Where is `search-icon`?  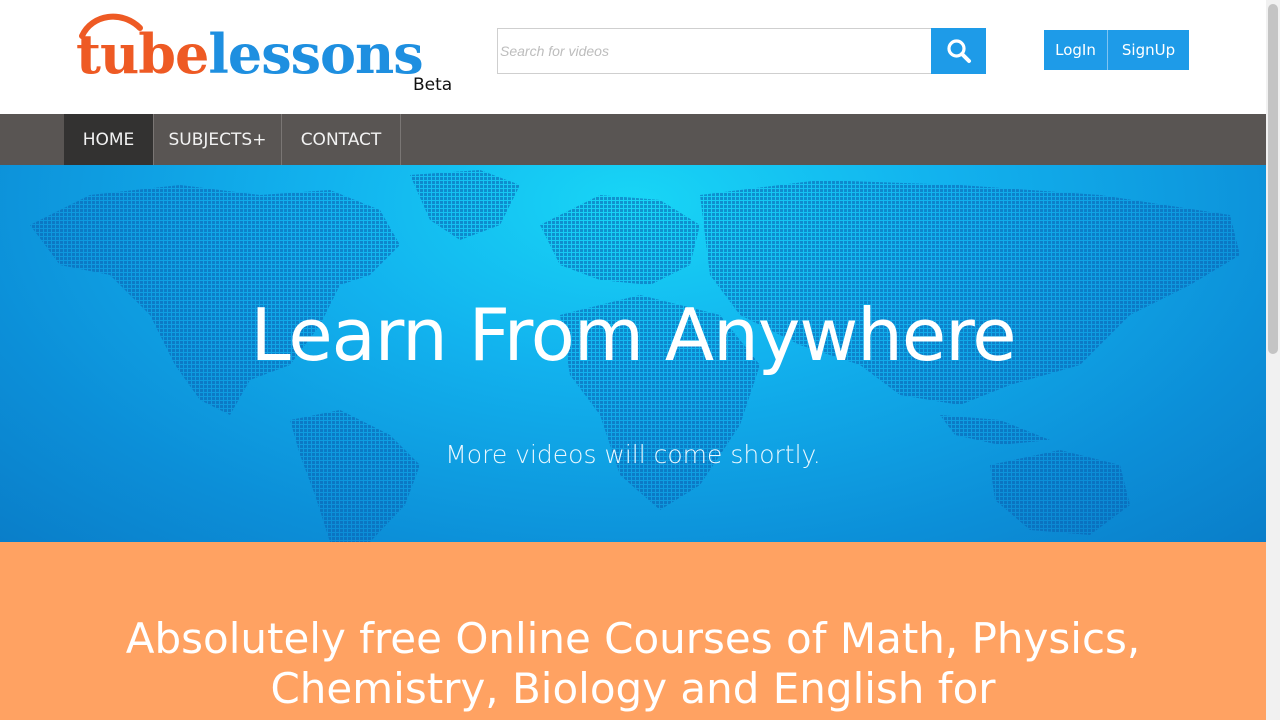
search-icon is located at coordinates (958, 51).